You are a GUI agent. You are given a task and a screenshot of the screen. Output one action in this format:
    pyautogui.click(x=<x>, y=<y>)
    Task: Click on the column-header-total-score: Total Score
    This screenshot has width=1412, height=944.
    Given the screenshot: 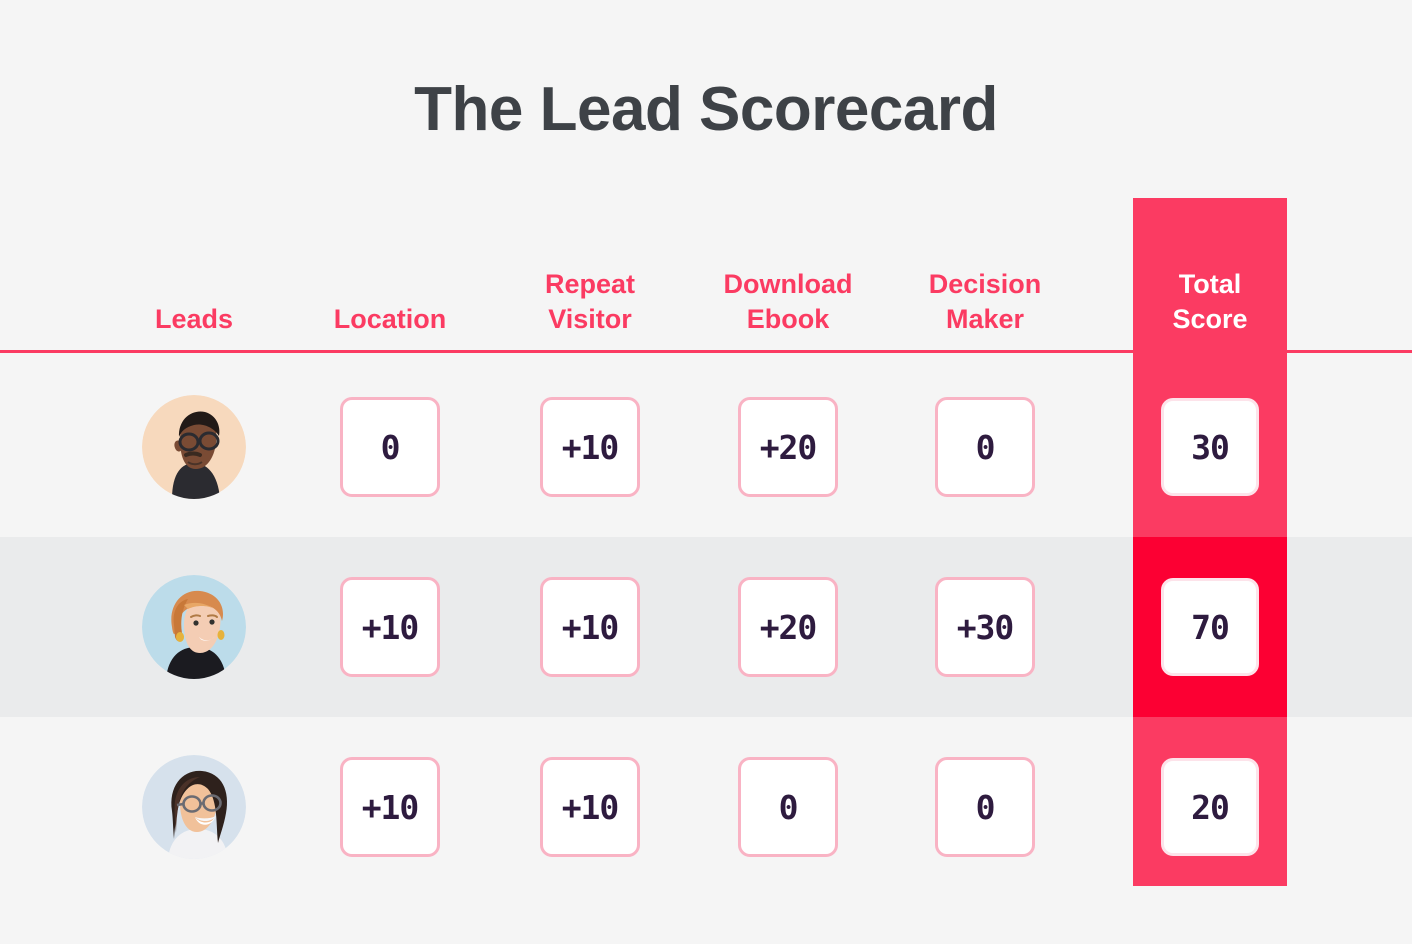 What is the action you would take?
    pyautogui.click(x=1210, y=286)
    